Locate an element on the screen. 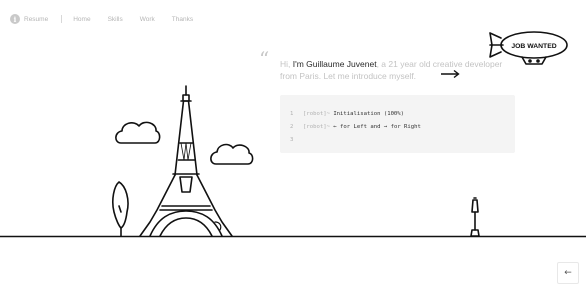  console-text: for Right is located at coordinates (404, 127).